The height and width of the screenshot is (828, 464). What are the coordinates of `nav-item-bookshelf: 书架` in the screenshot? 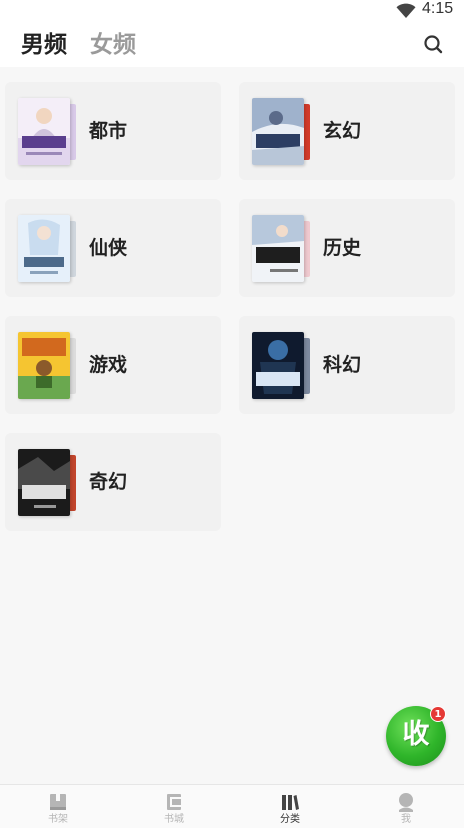 It's located at (58, 806).